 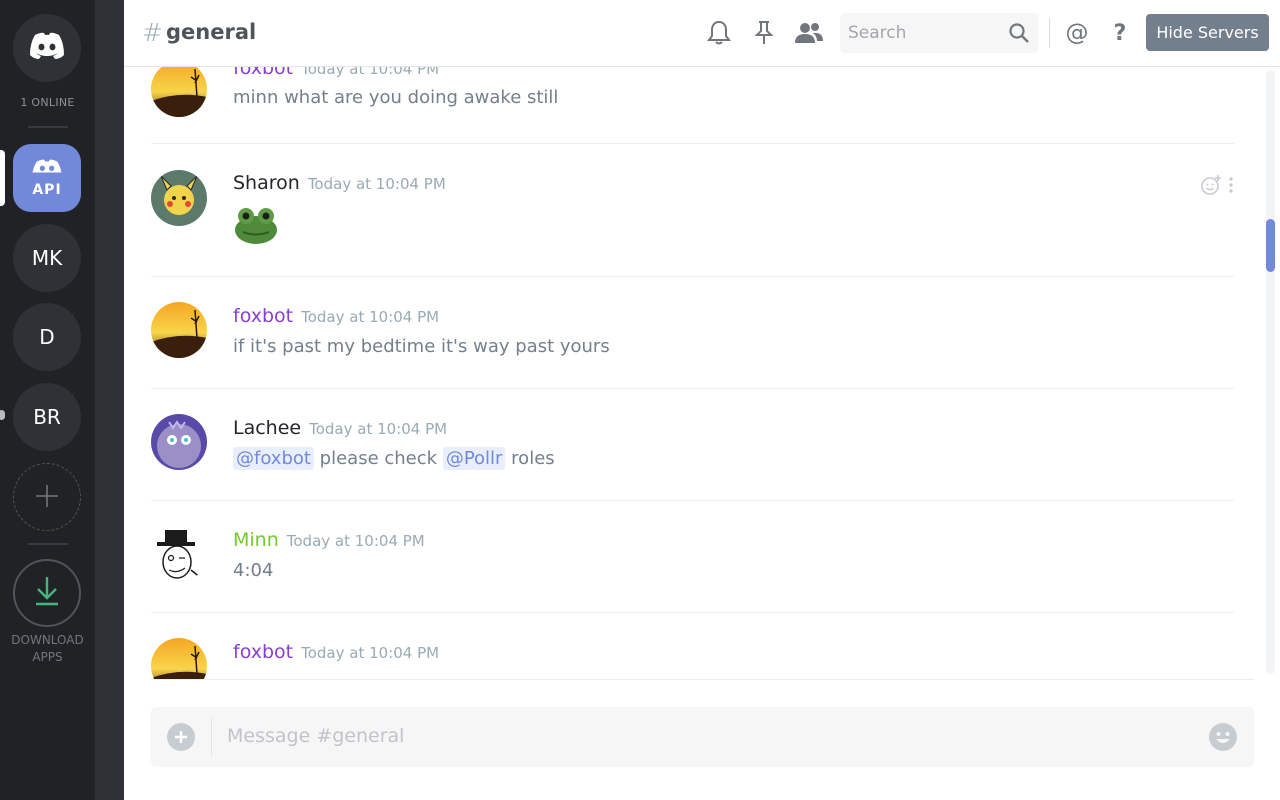 What do you see at coordinates (152, 32) in the screenshot?
I see `channel-hash-icon: #` at bounding box center [152, 32].